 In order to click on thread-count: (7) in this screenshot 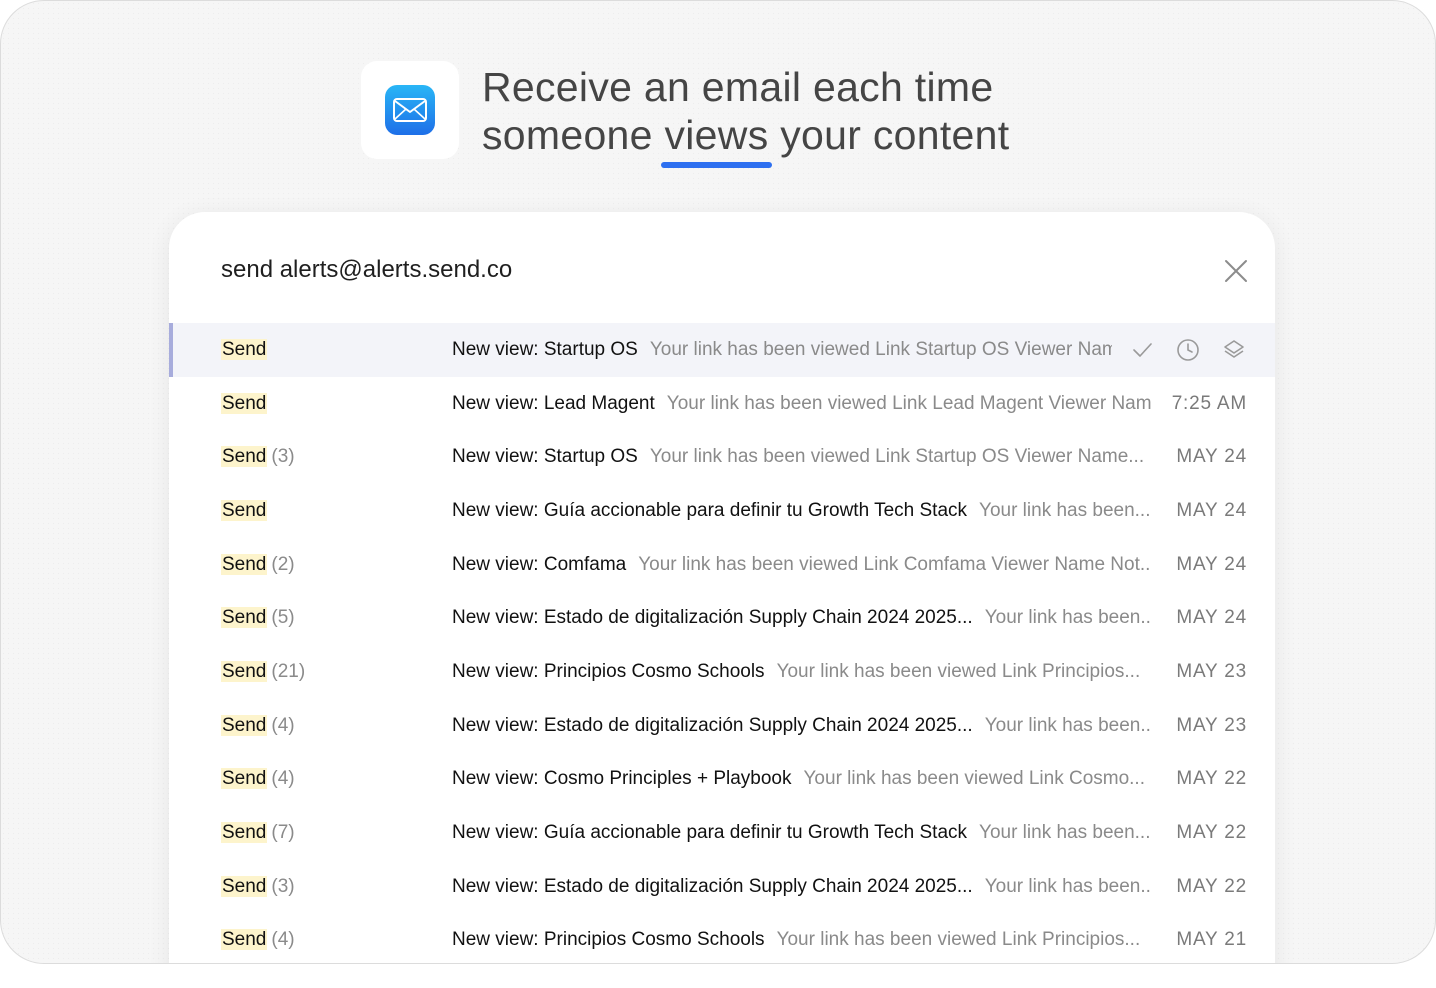, I will do `click(283, 833)`.